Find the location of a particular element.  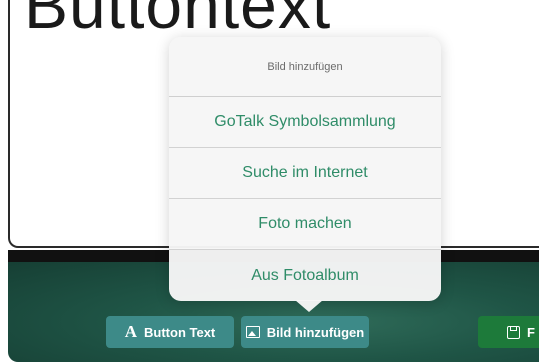

save-disk-icon is located at coordinates (513, 332).